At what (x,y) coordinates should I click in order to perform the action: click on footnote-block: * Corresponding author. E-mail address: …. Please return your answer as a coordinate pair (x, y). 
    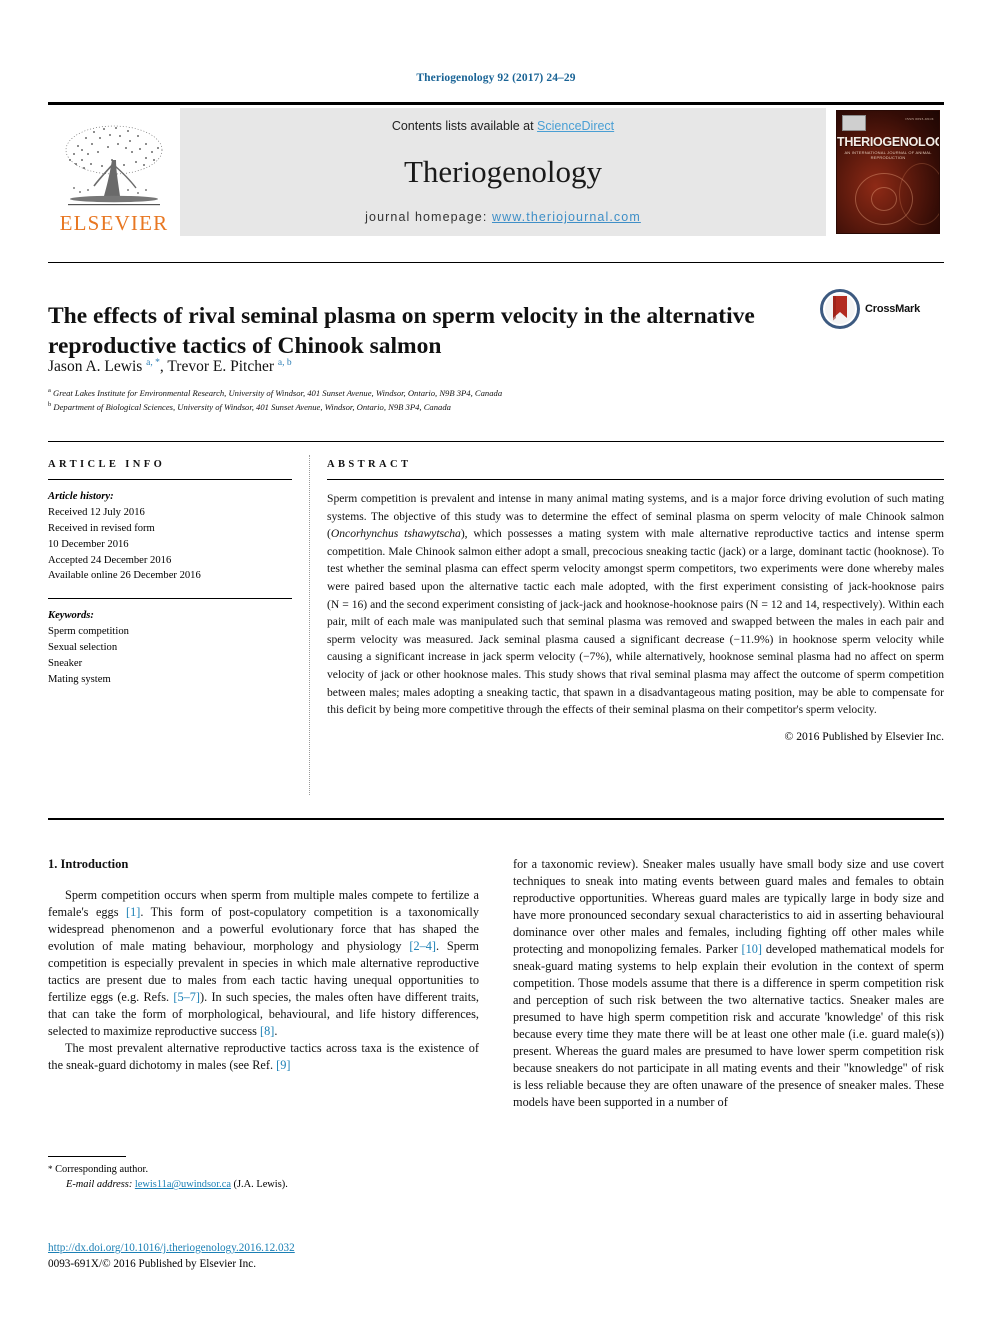
    Looking at the image, I should click on (263, 1174).